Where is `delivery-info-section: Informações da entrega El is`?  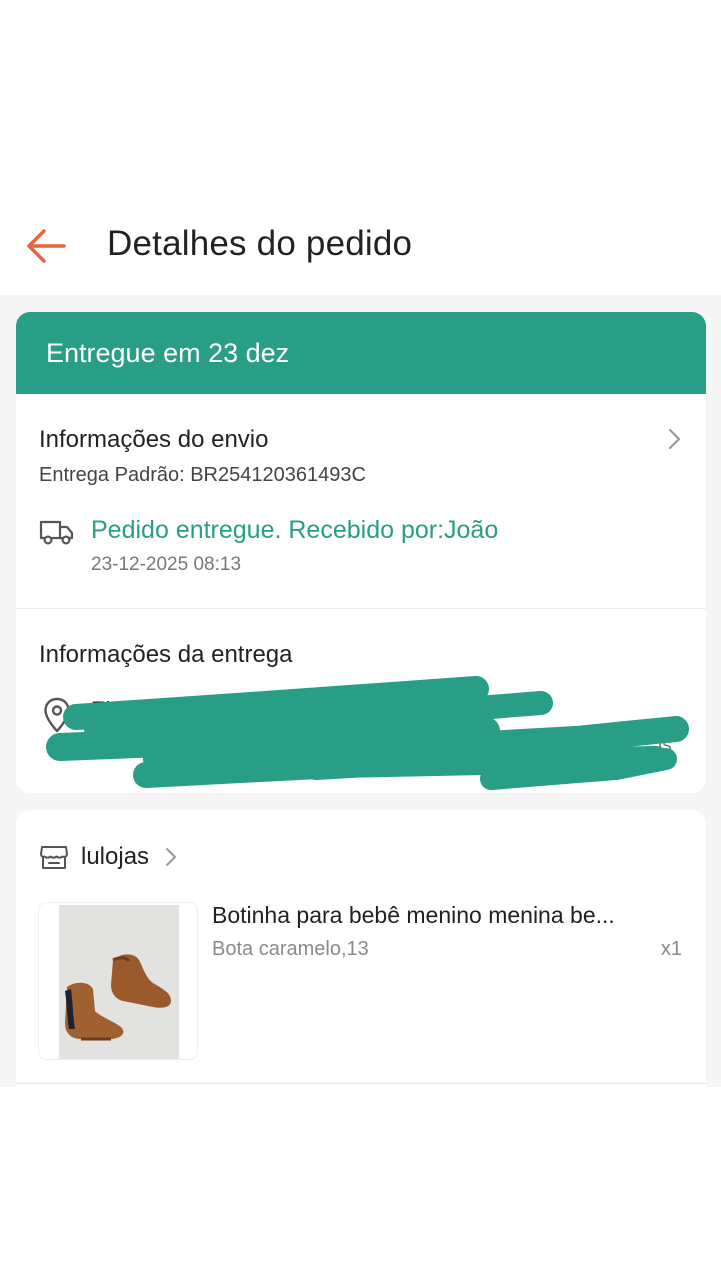
delivery-info-section: Informações da entrega El is is located at coordinates (361, 701).